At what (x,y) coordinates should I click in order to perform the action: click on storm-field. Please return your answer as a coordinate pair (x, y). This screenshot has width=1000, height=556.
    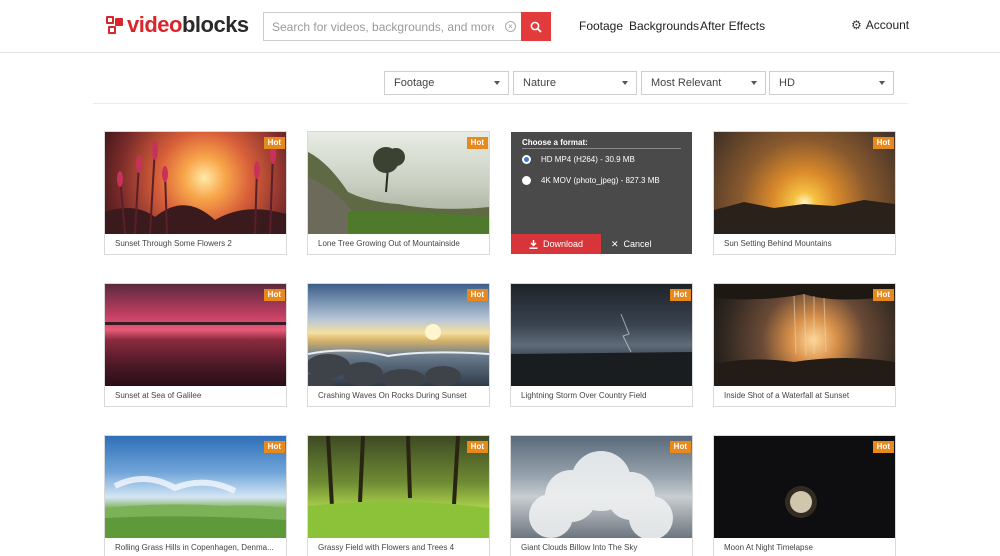
    Looking at the image, I should click on (601, 349).